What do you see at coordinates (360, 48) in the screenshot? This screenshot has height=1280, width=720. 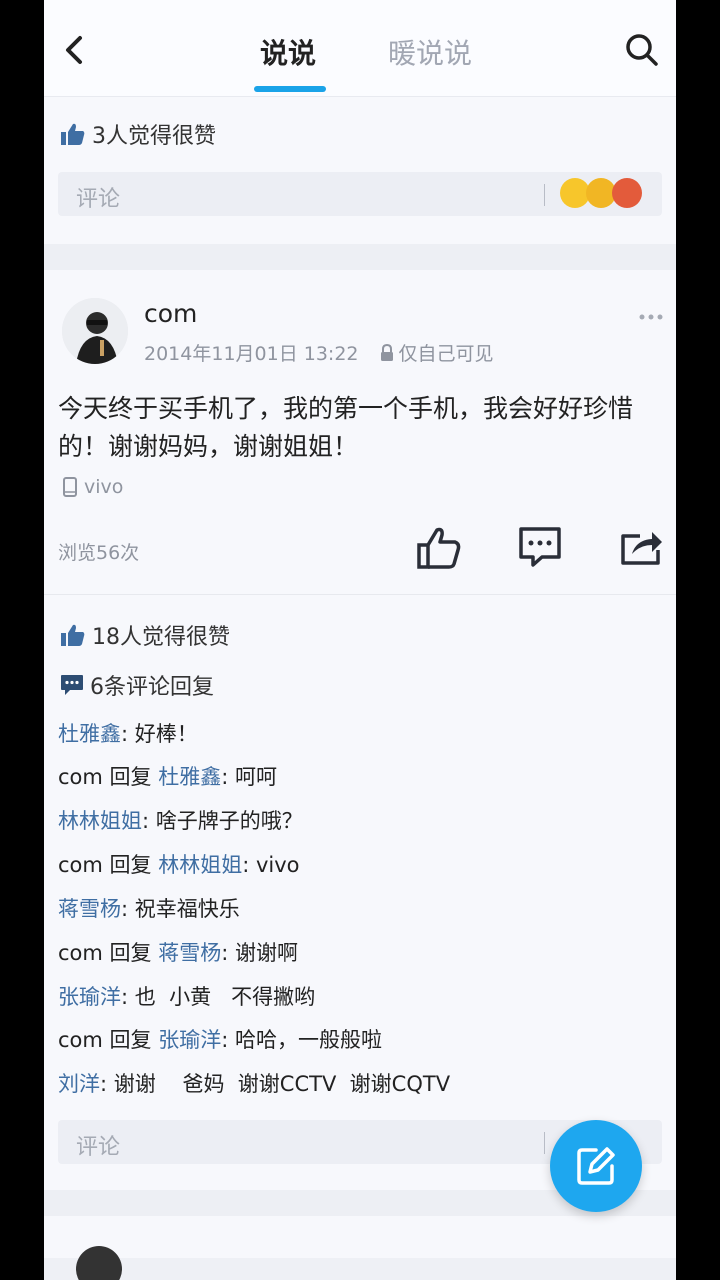 I see `top-bar: 说说 暖说说` at bounding box center [360, 48].